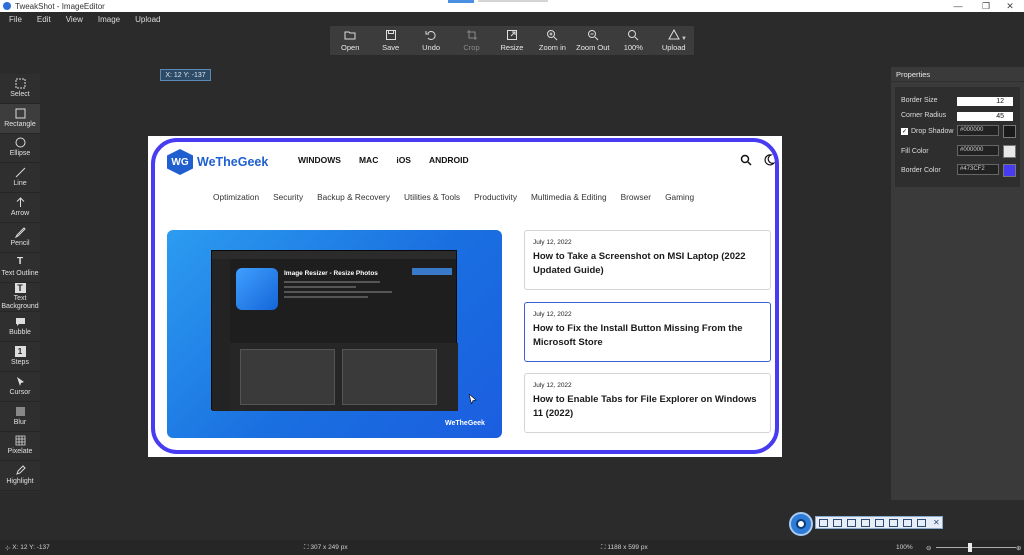  What do you see at coordinates (769, 160) in the screenshot?
I see `moon-icon` at bounding box center [769, 160].